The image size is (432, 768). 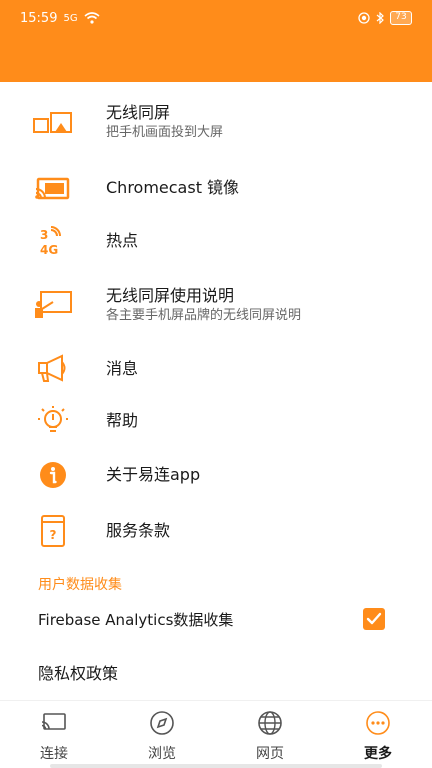 I want to click on checkmark-icon, so click(x=374, y=618).